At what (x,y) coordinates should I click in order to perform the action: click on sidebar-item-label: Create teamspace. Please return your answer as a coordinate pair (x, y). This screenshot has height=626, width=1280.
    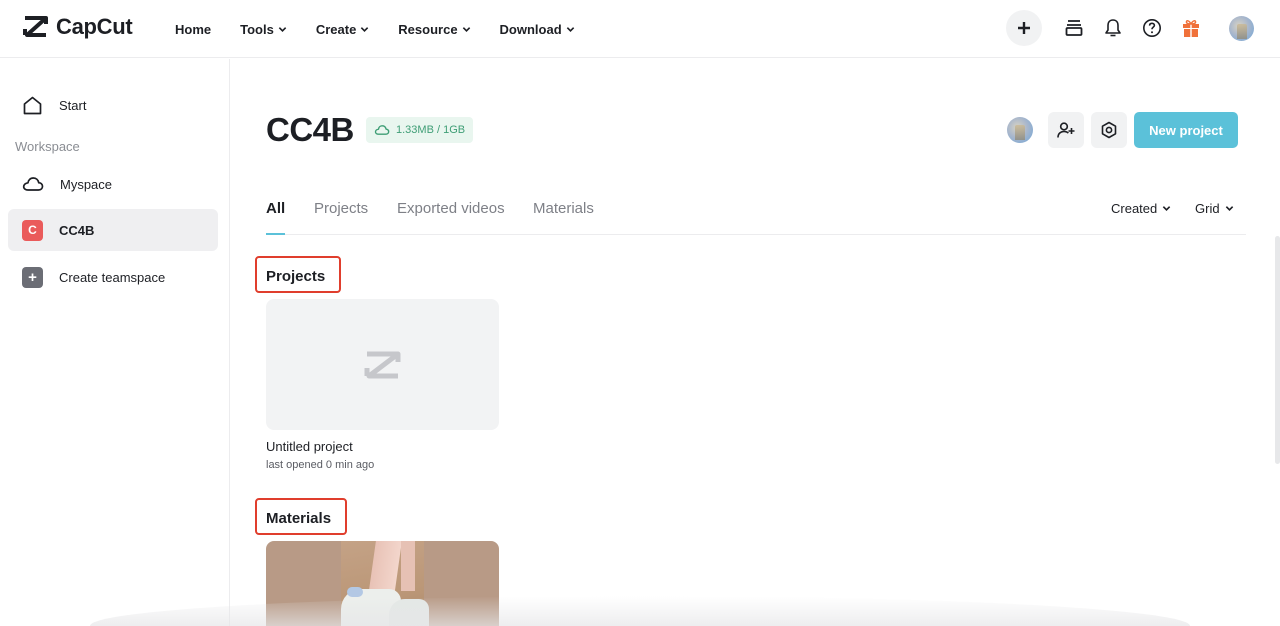
    Looking at the image, I should click on (112, 277).